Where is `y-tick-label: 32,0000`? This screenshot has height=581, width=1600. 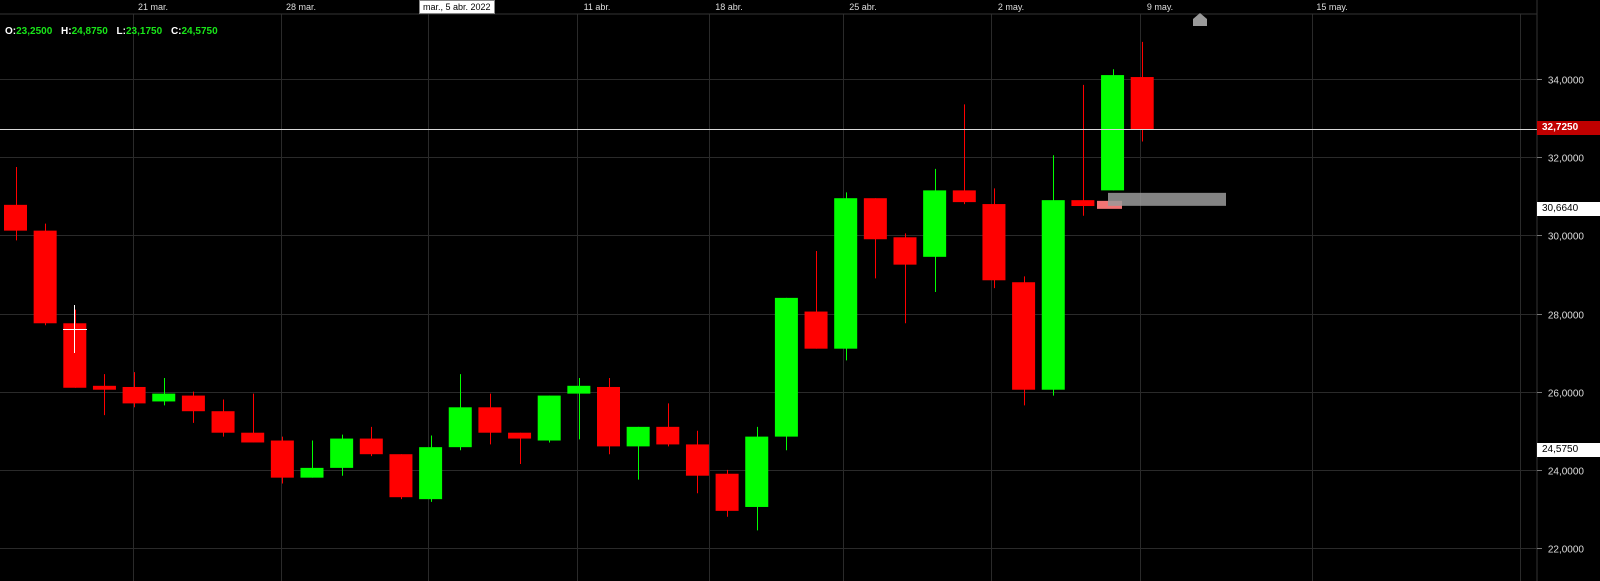
y-tick-label: 32,0000 is located at coordinates (1566, 159).